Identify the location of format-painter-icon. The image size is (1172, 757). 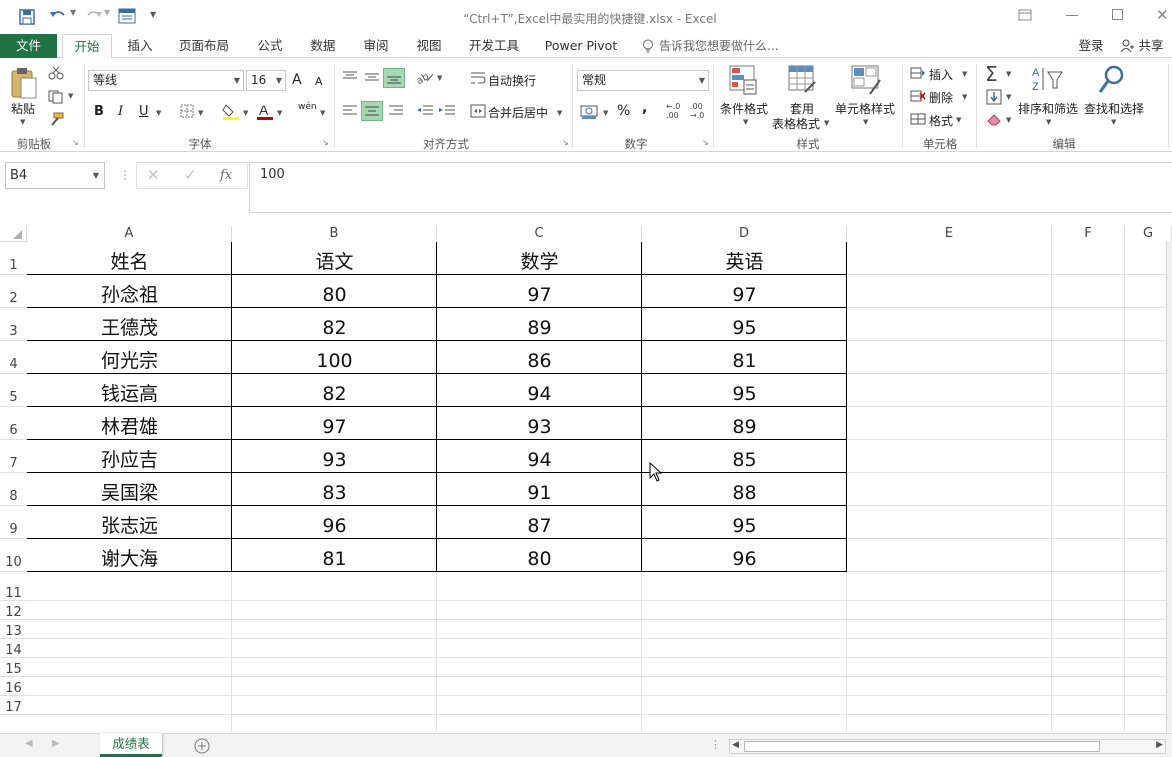
(56, 120).